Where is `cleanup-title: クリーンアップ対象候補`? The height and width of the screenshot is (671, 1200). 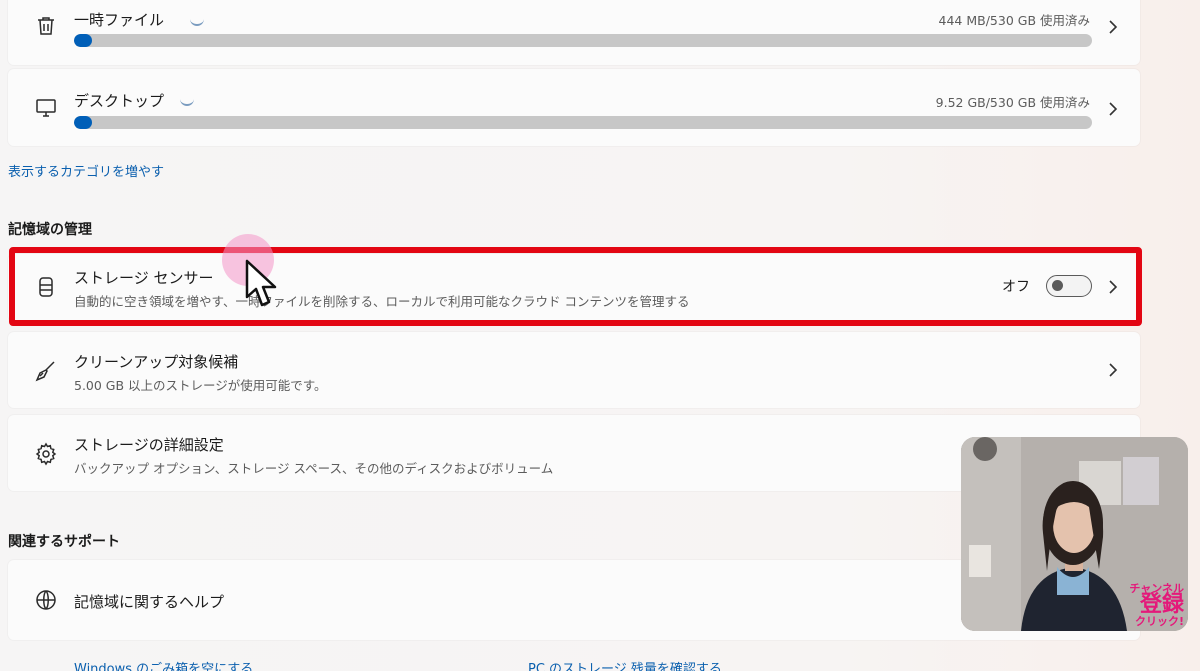
cleanup-title: クリーンアップ対象候補 is located at coordinates (156, 362).